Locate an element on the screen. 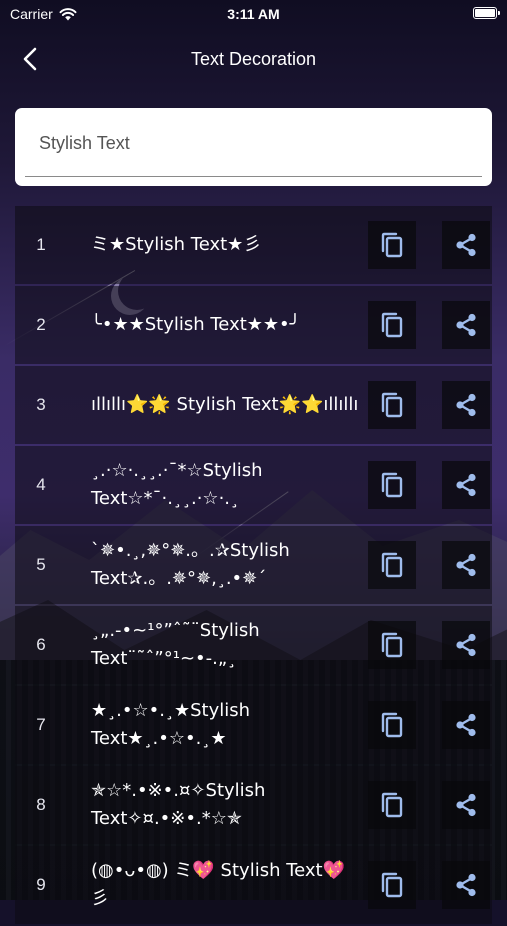 The width and height of the screenshot is (507, 926). item-number: 8 is located at coordinates (41, 804).